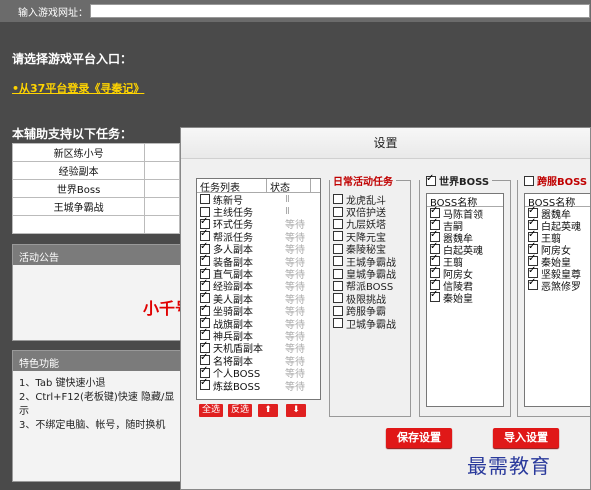  What do you see at coordinates (465, 213) in the screenshot?
I see `boss-row: 马陈首领` at bounding box center [465, 213].